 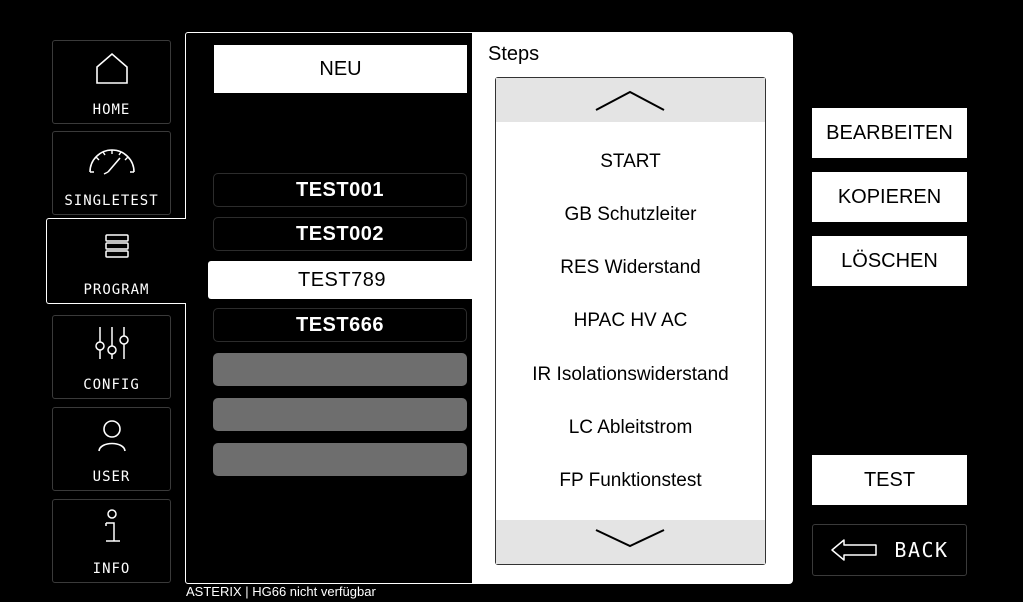 What do you see at coordinates (340, 325) in the screenshot?
I see `program-item: TEST666` at bounding box center [340, 325].